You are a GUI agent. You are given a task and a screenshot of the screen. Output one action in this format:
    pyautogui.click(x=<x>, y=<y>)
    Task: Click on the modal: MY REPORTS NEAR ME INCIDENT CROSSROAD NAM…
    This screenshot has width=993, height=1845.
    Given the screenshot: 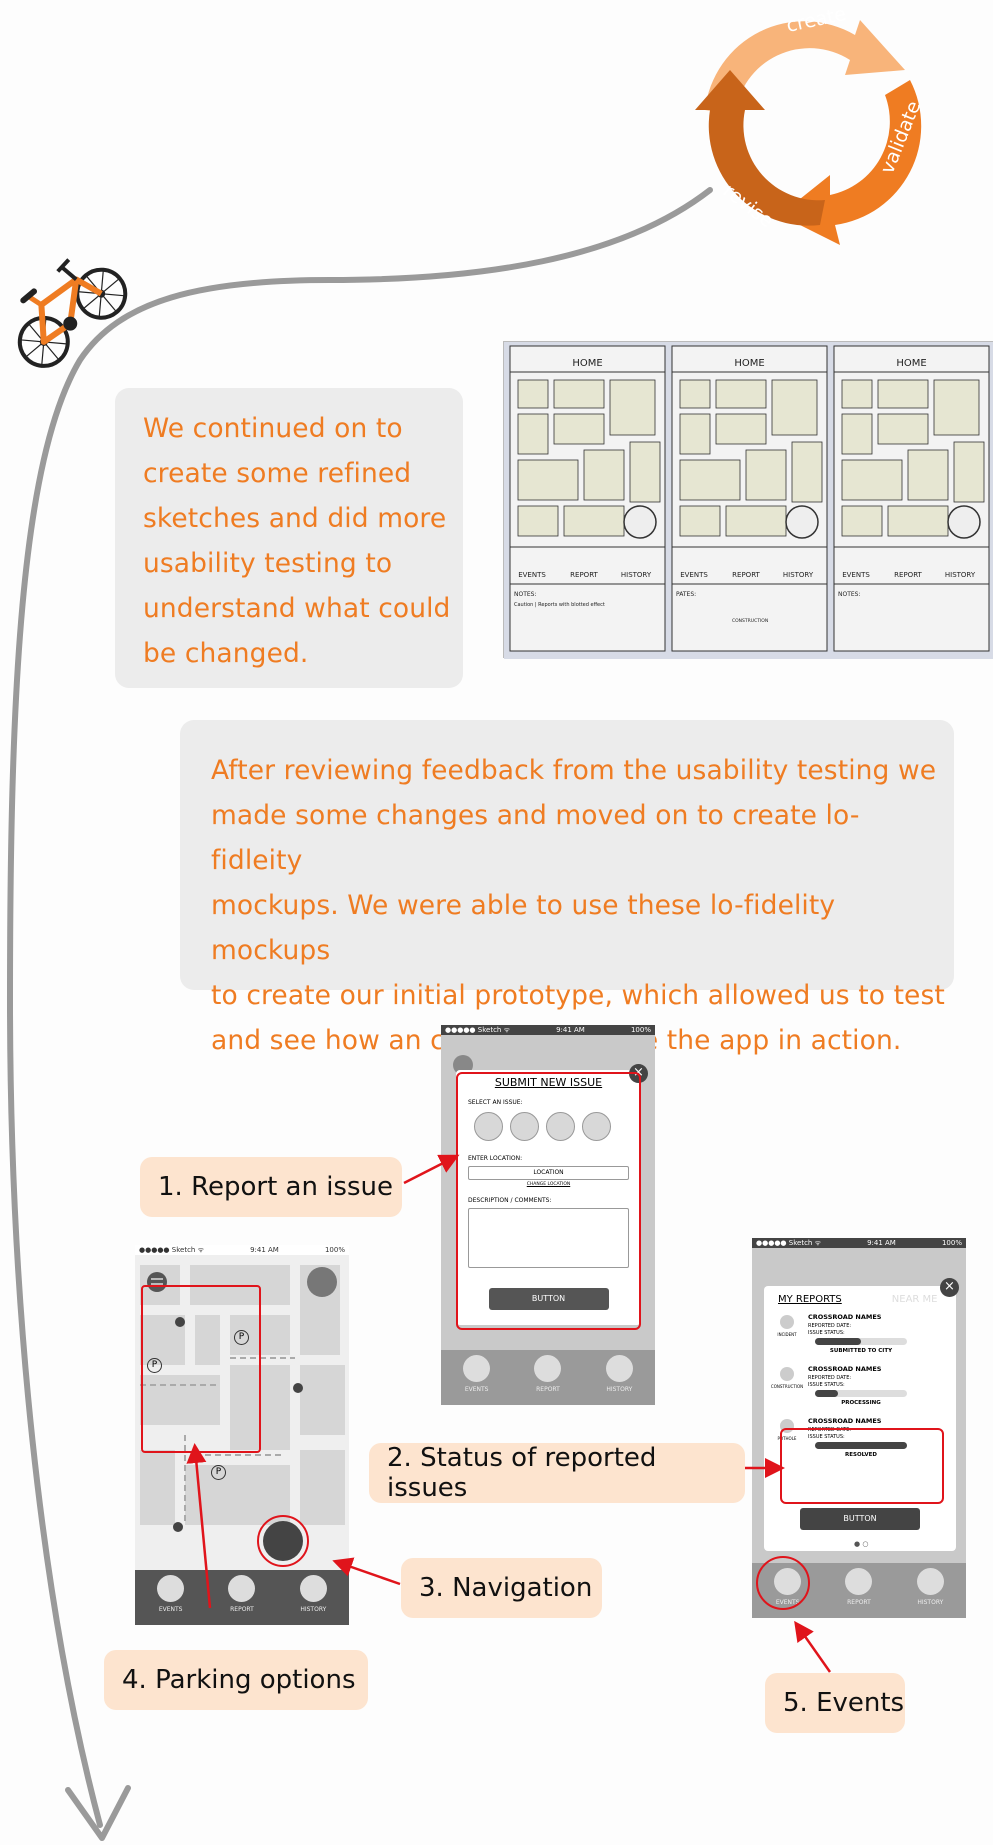 What is the action you would take?
    pyautogui.click(x=860, y=1418)
    